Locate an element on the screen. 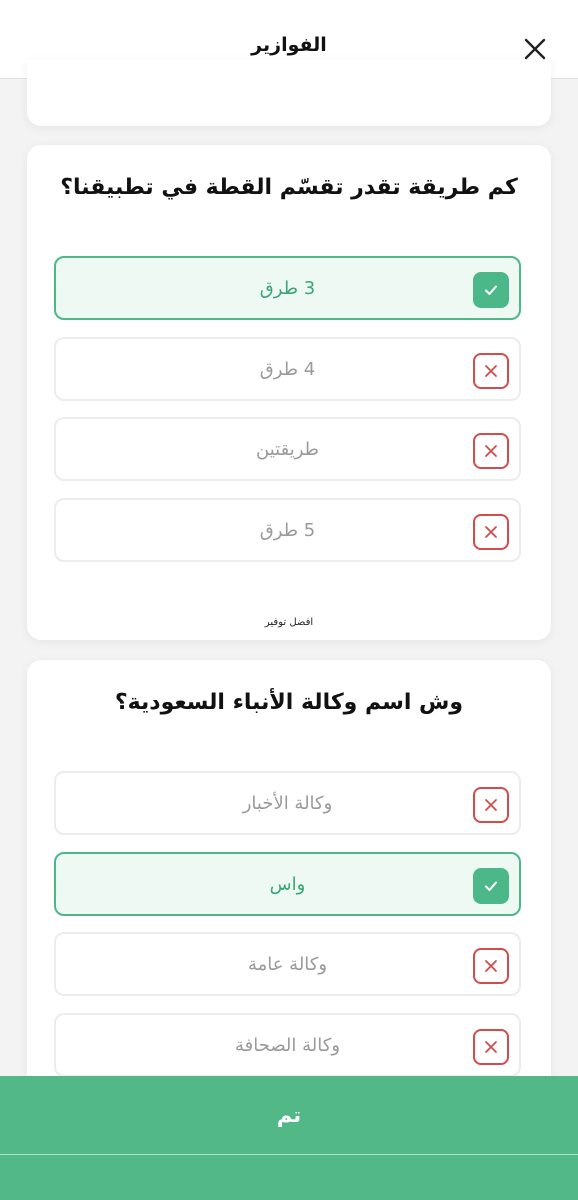  answer-option: 3 طرق is located at coordinates (287, 288).